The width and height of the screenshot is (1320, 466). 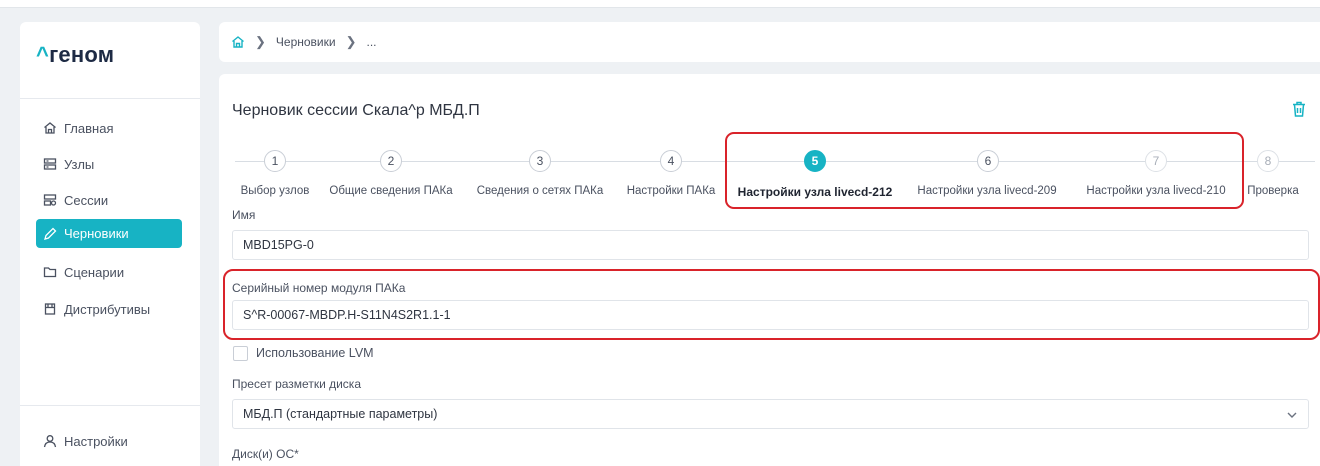 I want to click on chevron-down-icon, so click(x=1292, y=415).